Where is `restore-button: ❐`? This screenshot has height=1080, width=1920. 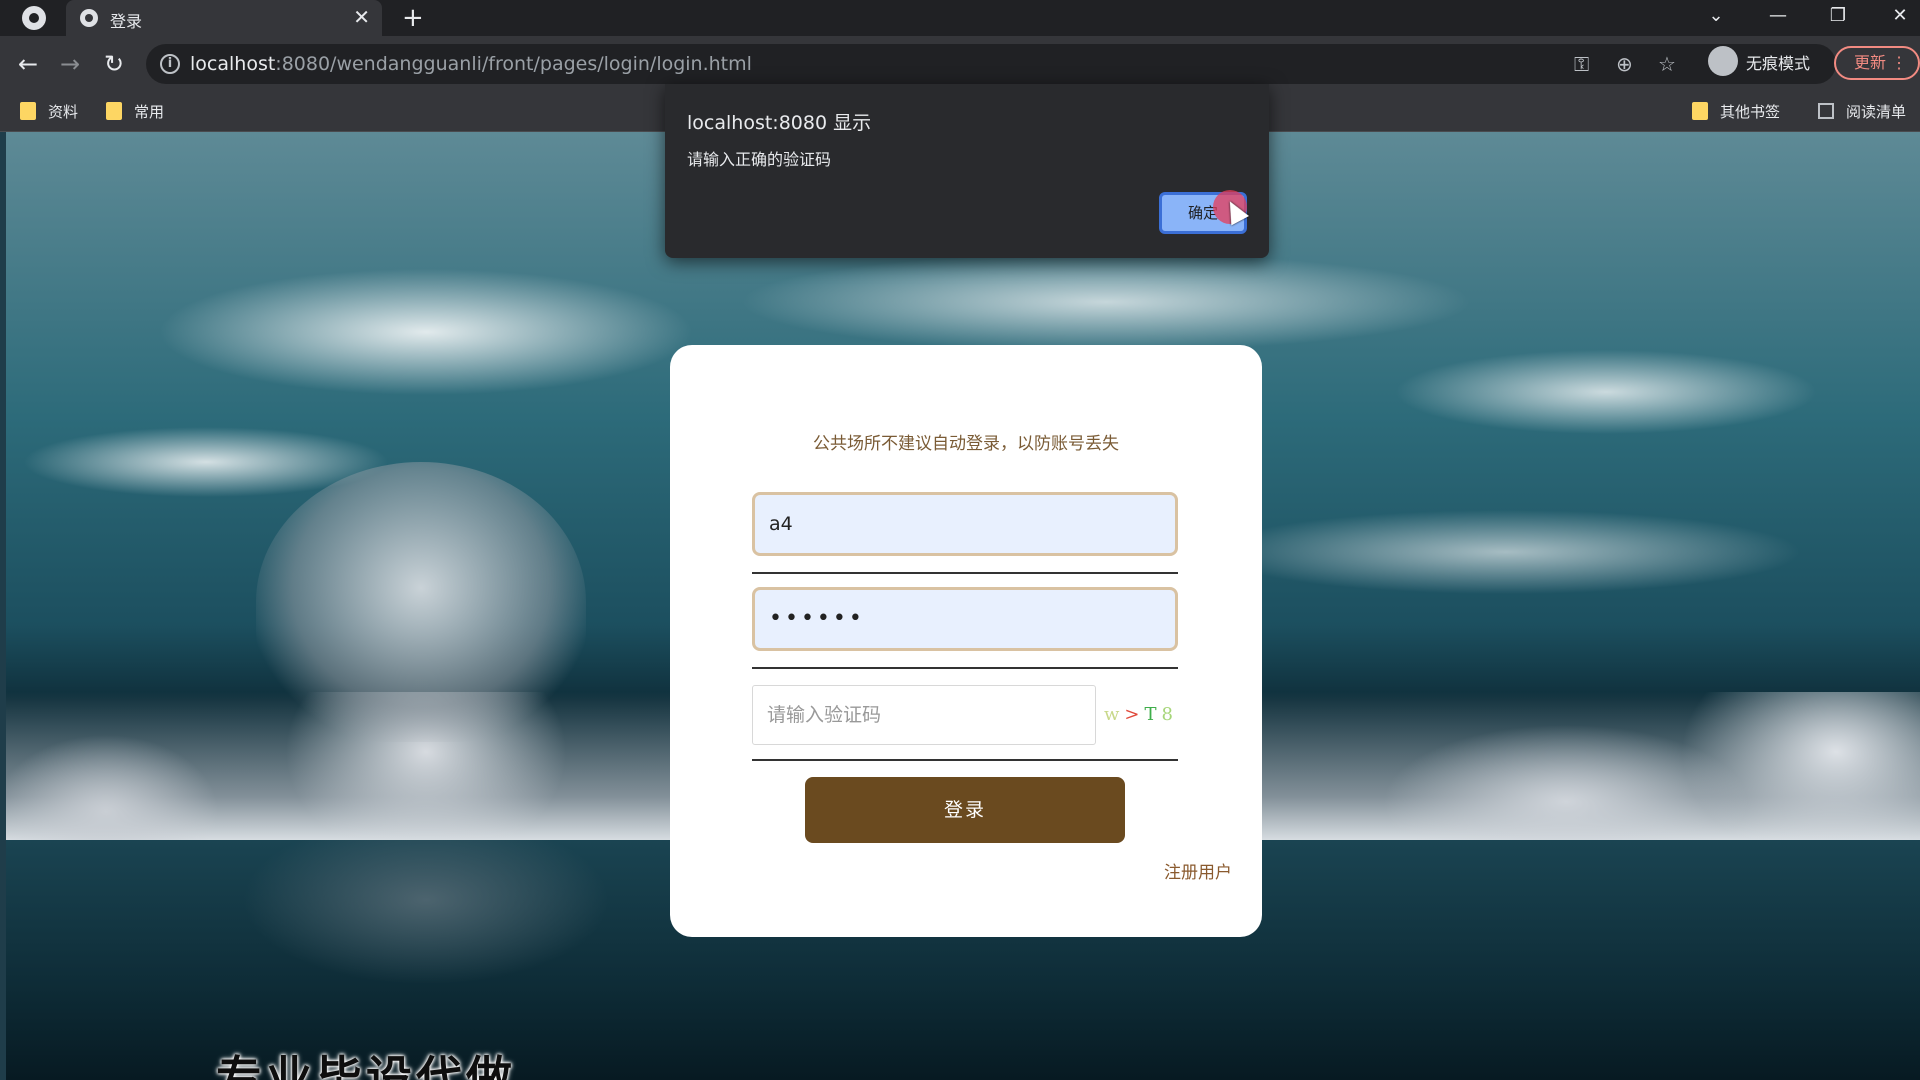
restore-button: ❐ is located at coordinates (1838, 16).